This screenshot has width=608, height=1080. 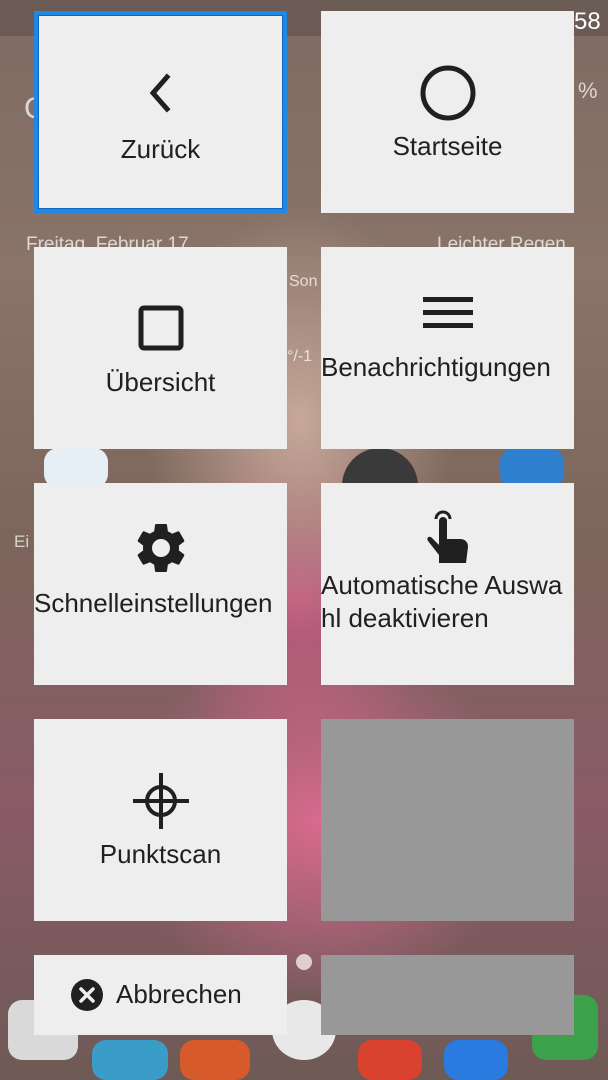 I want to click on dock-app-3-icon, so click(x=215, y=1060).